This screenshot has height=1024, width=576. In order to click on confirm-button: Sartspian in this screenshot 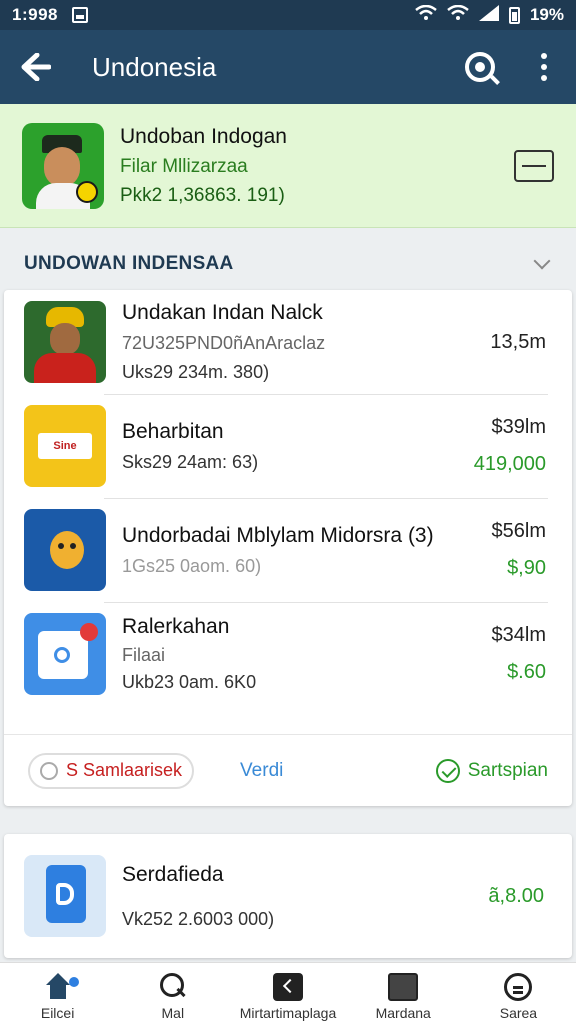, I will do `click(491, 770)`.